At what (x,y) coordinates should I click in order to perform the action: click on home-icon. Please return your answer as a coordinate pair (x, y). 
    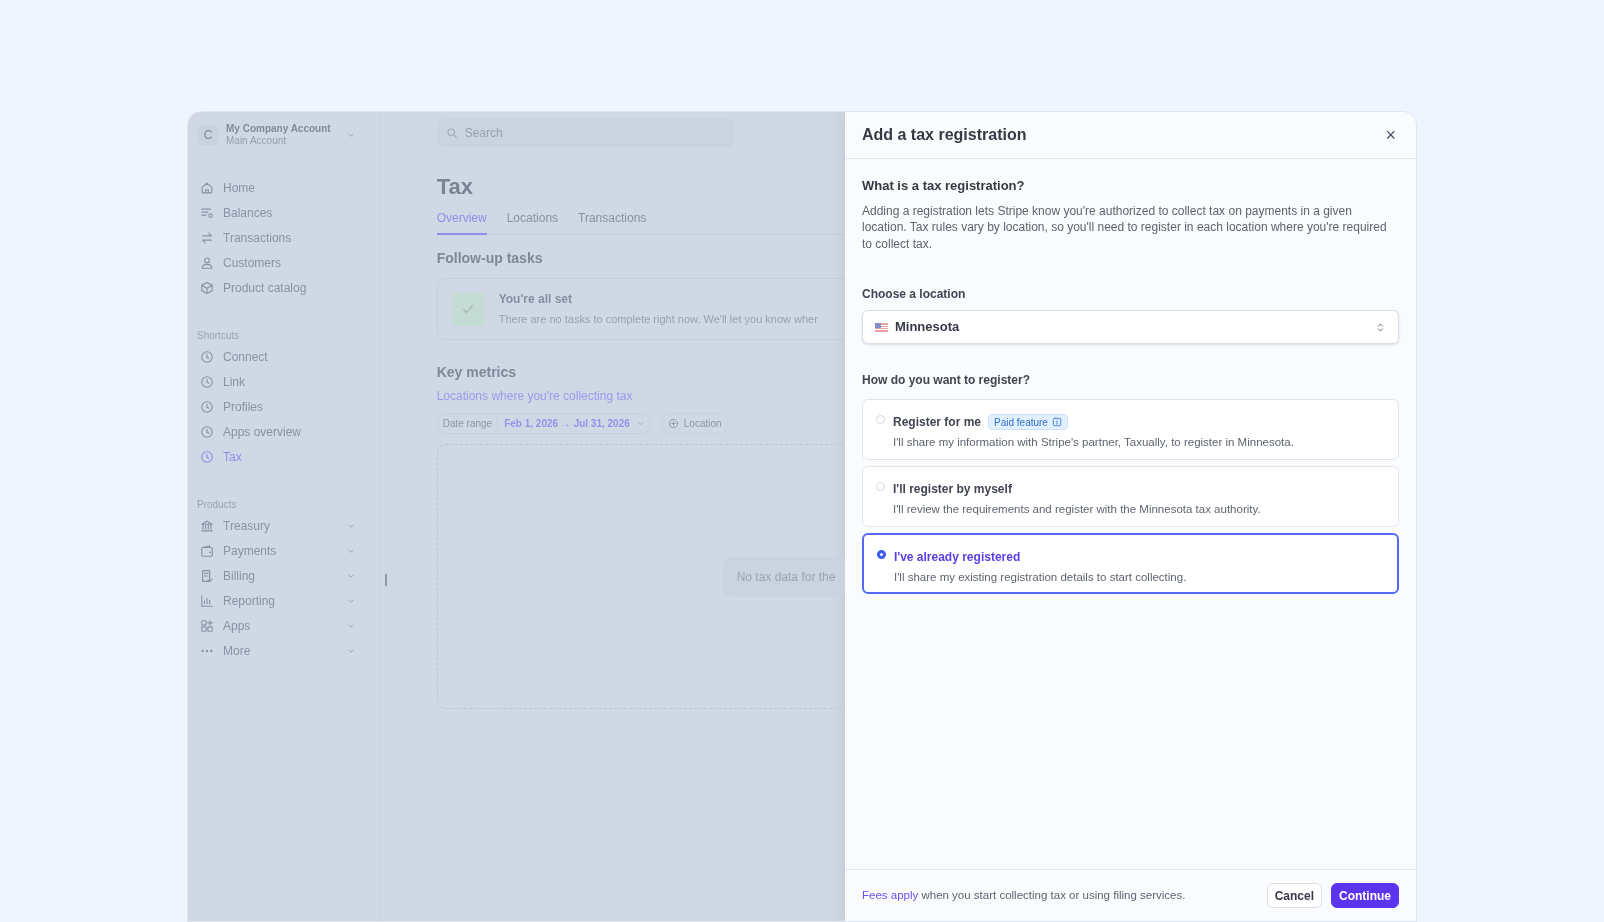
    Looking at the image, I should click on (207, 187).